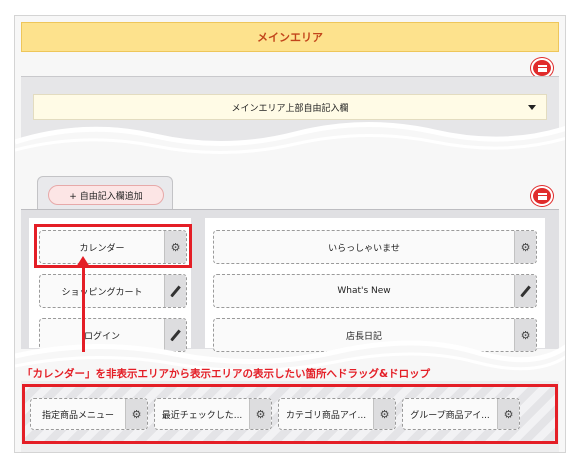 This screenshot has height=466, width=580. I want to click on block-label: ショッピングカート, so click(102, 292).